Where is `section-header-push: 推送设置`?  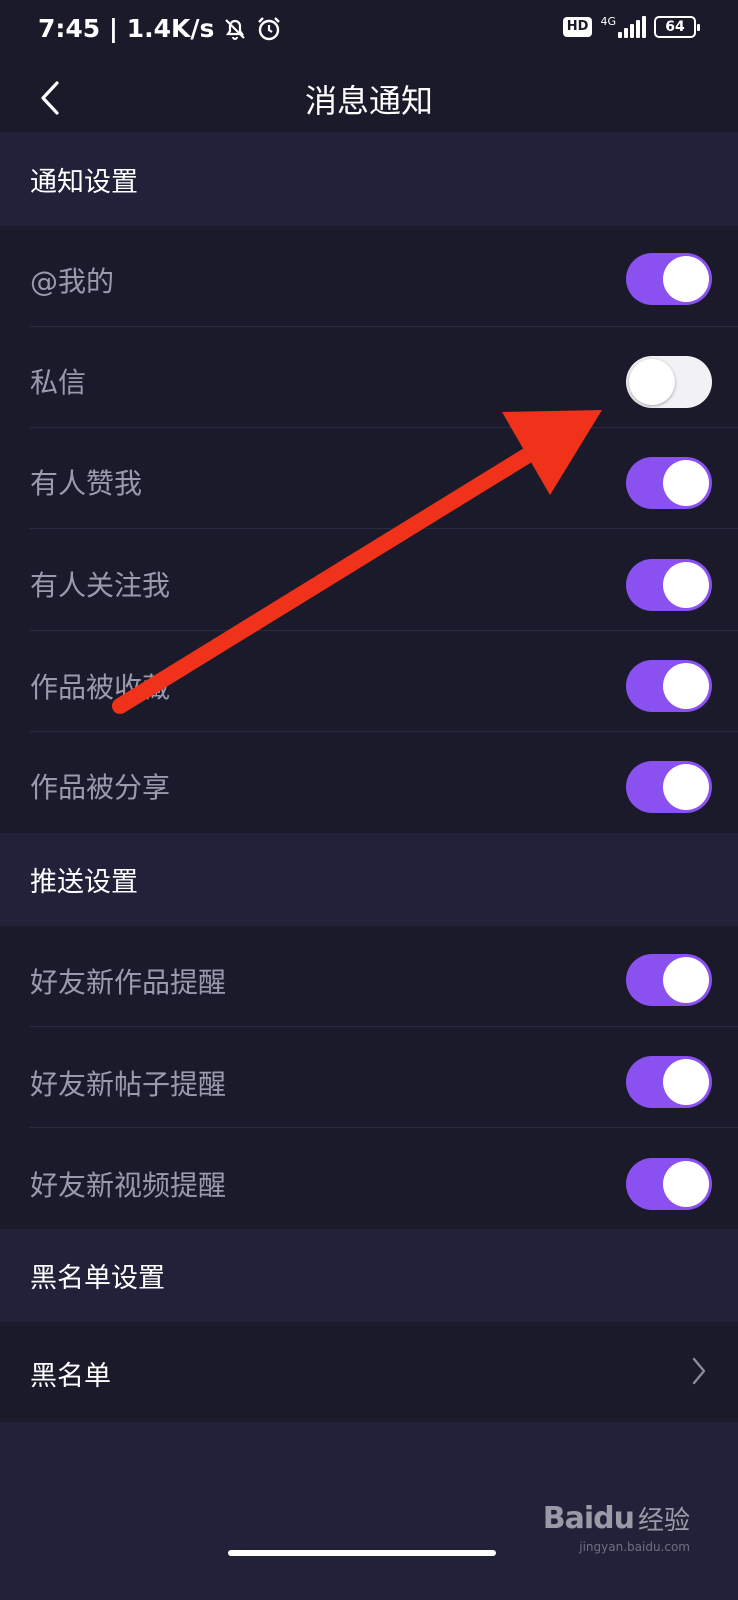 section-header-push: 推送设置 is located at coordinates (369, 879).